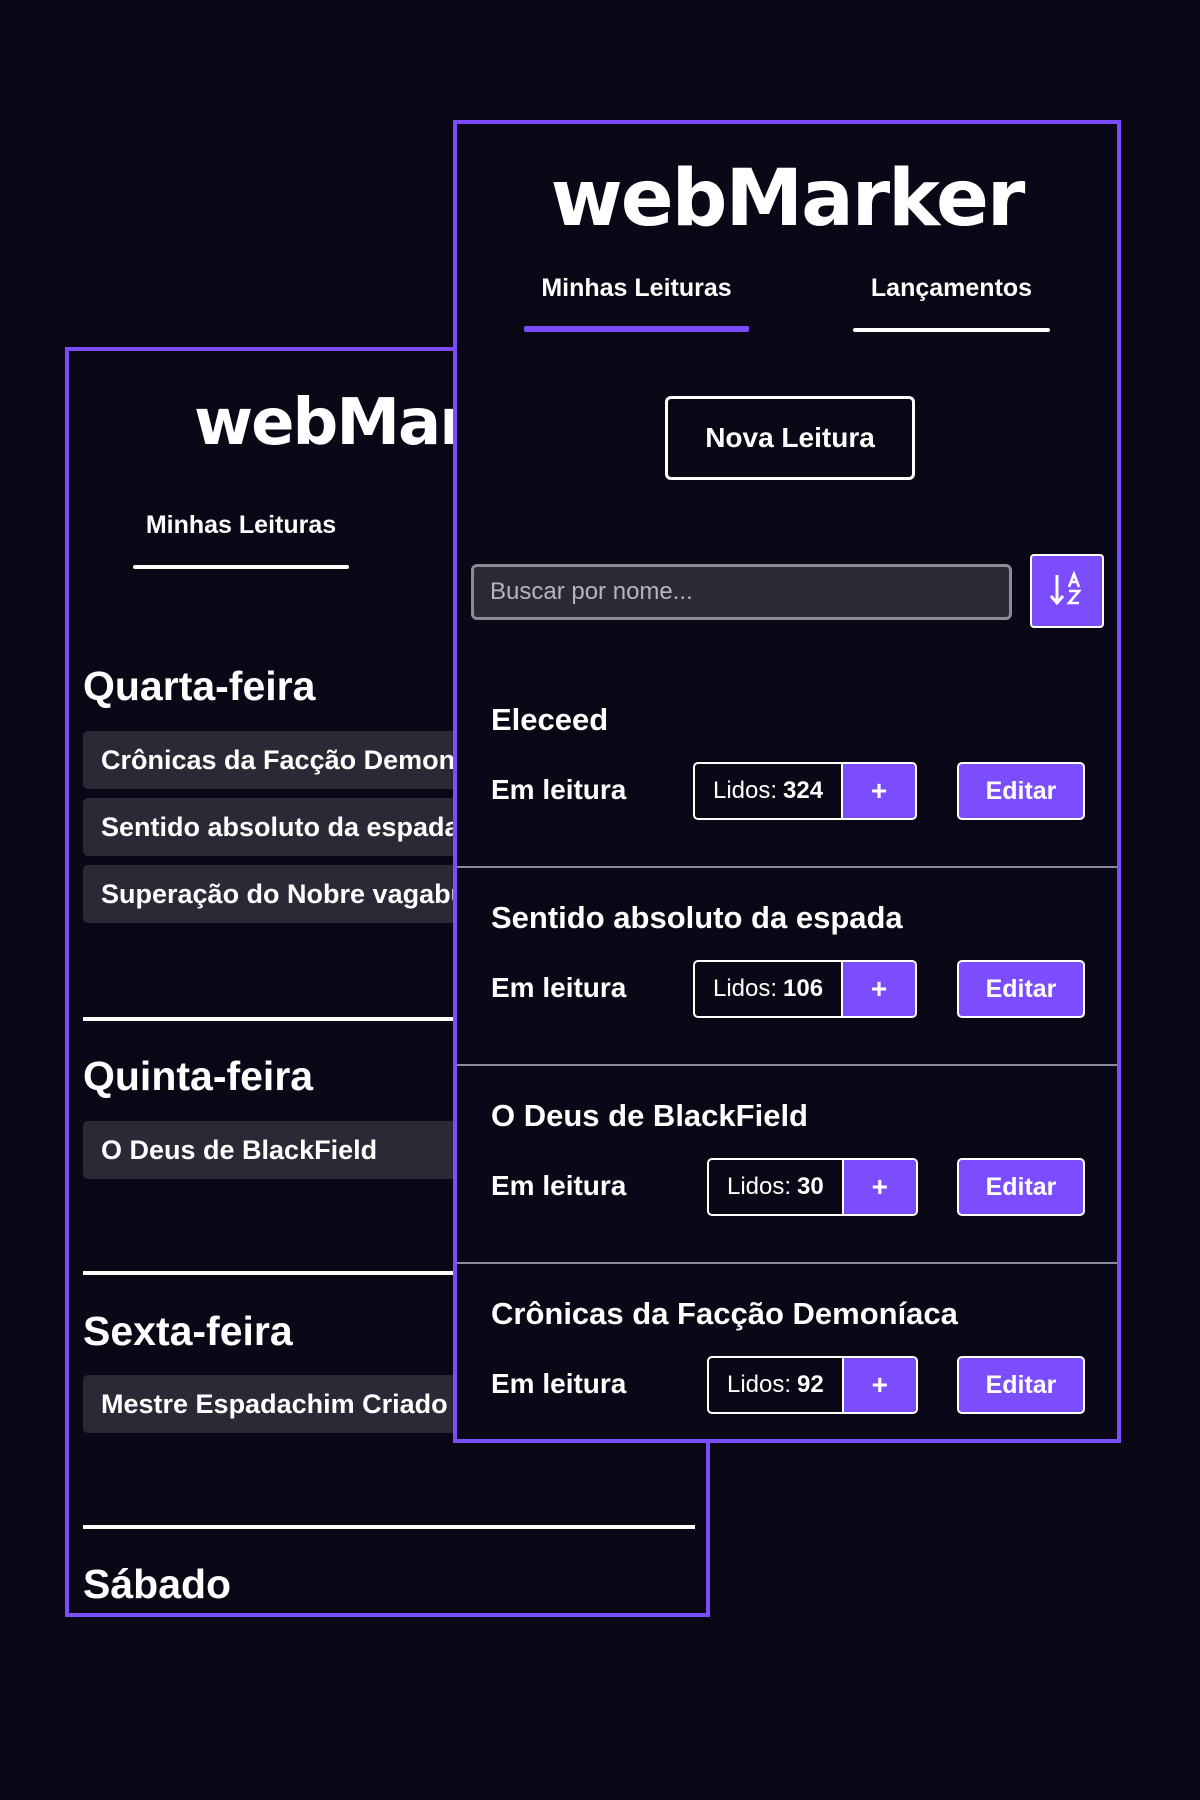 The height and width of the screenshot is (1800, 1200). I want to click on tab-underline-active, so click(636, 329).